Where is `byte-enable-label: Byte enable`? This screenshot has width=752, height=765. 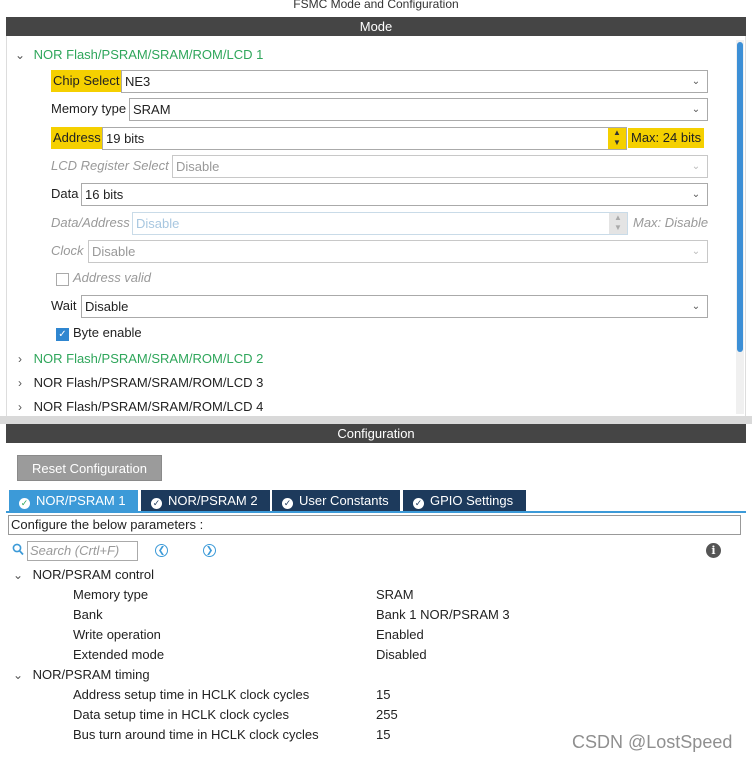
byte-enable-label: Byte enable is located at coordinates (107, 332).